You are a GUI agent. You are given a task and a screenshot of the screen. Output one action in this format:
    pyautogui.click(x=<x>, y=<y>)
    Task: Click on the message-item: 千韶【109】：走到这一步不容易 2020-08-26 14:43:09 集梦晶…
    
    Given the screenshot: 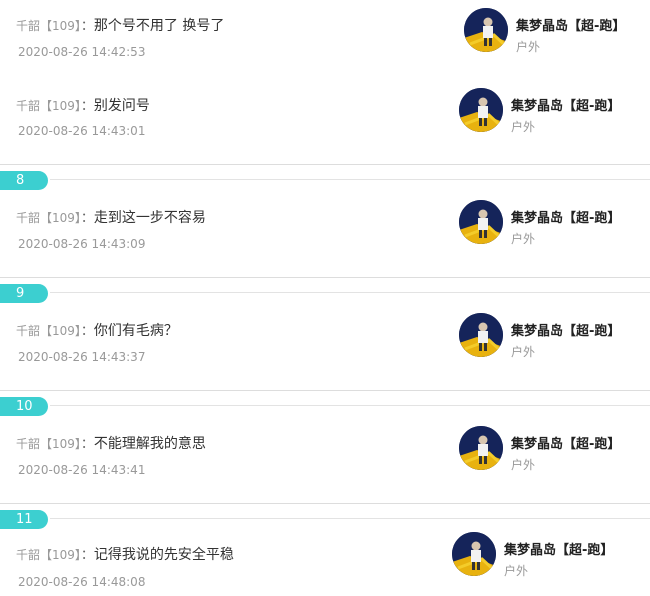 What is the action you would take?
    pyautogui.click(x=325, y=236)
    